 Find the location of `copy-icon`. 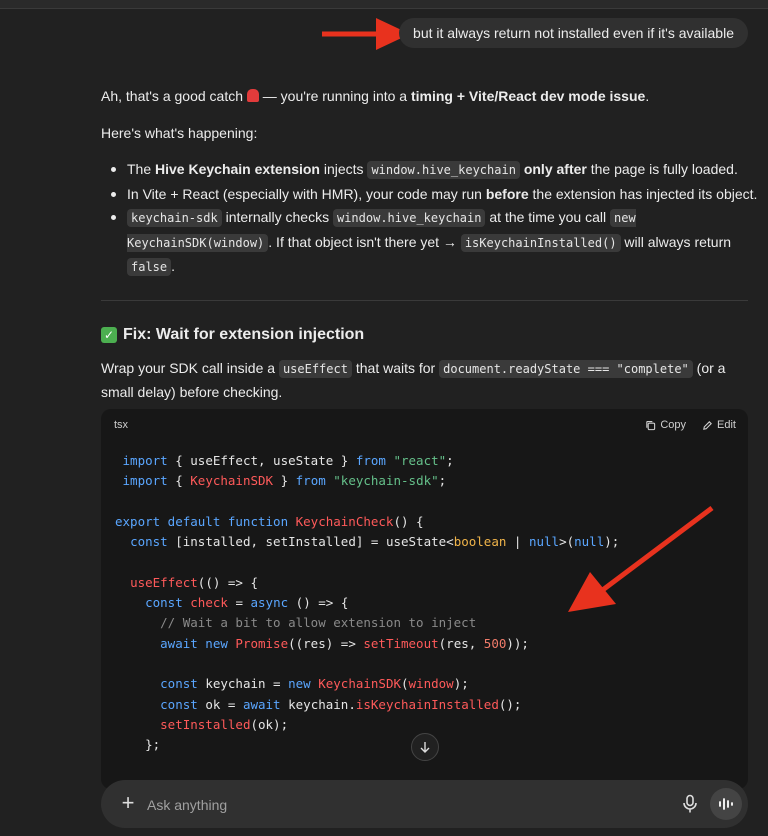

copy-icon is located at coordinates (651, 425).